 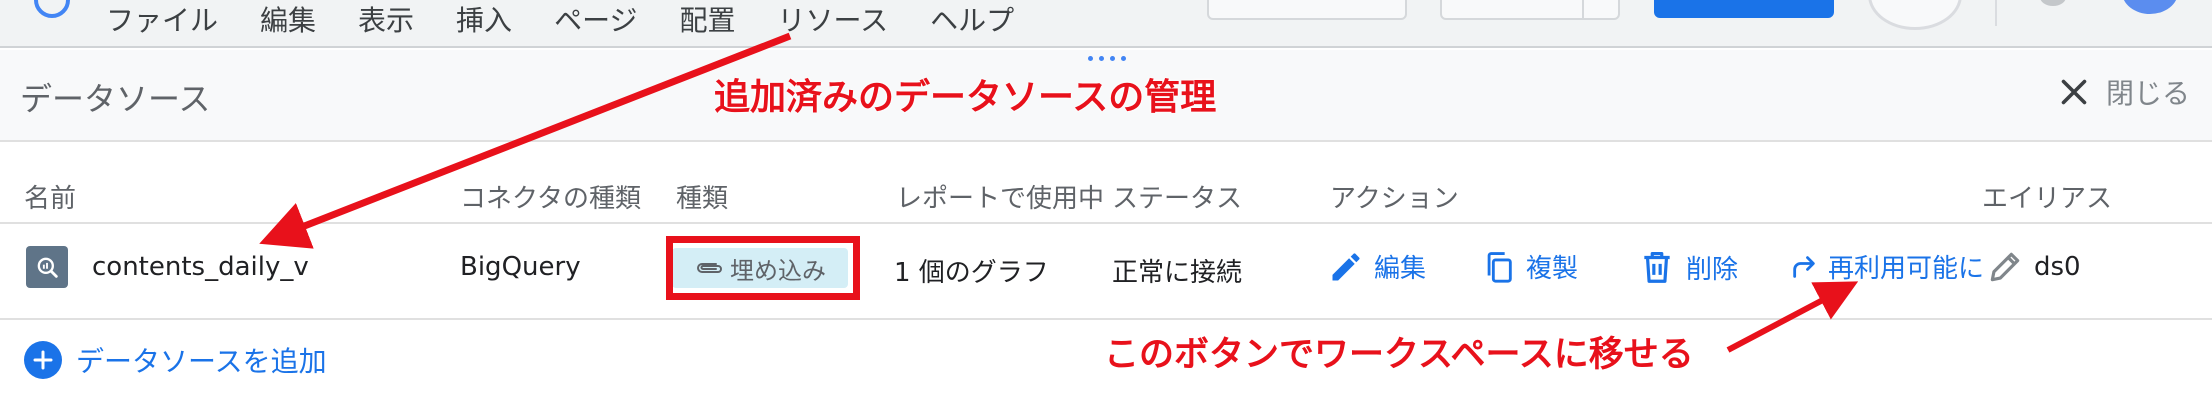 I want to click on toolbar-round-button, so click(x=1915, y=15).